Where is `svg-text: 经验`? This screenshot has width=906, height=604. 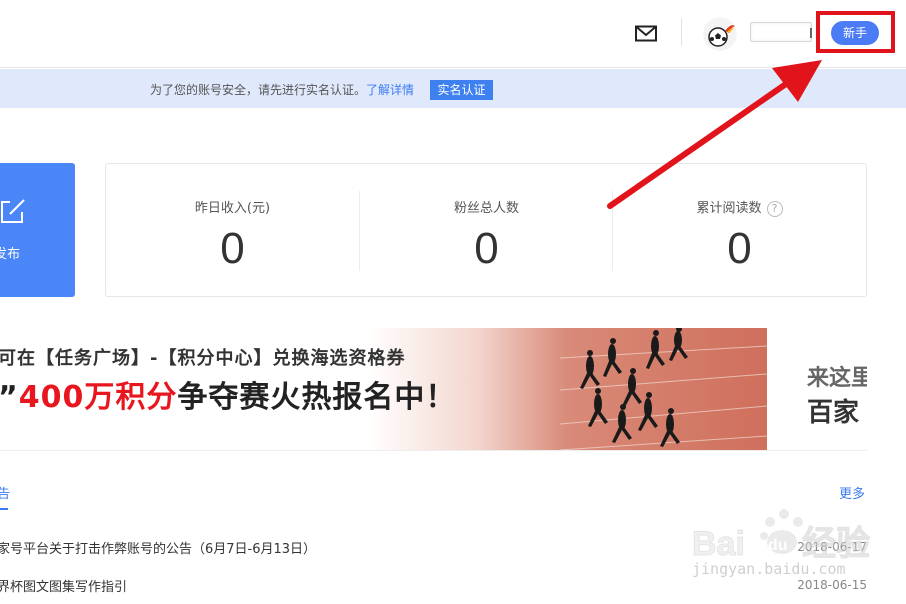 svg-text: 经验 is located at coordinates (836, 543).